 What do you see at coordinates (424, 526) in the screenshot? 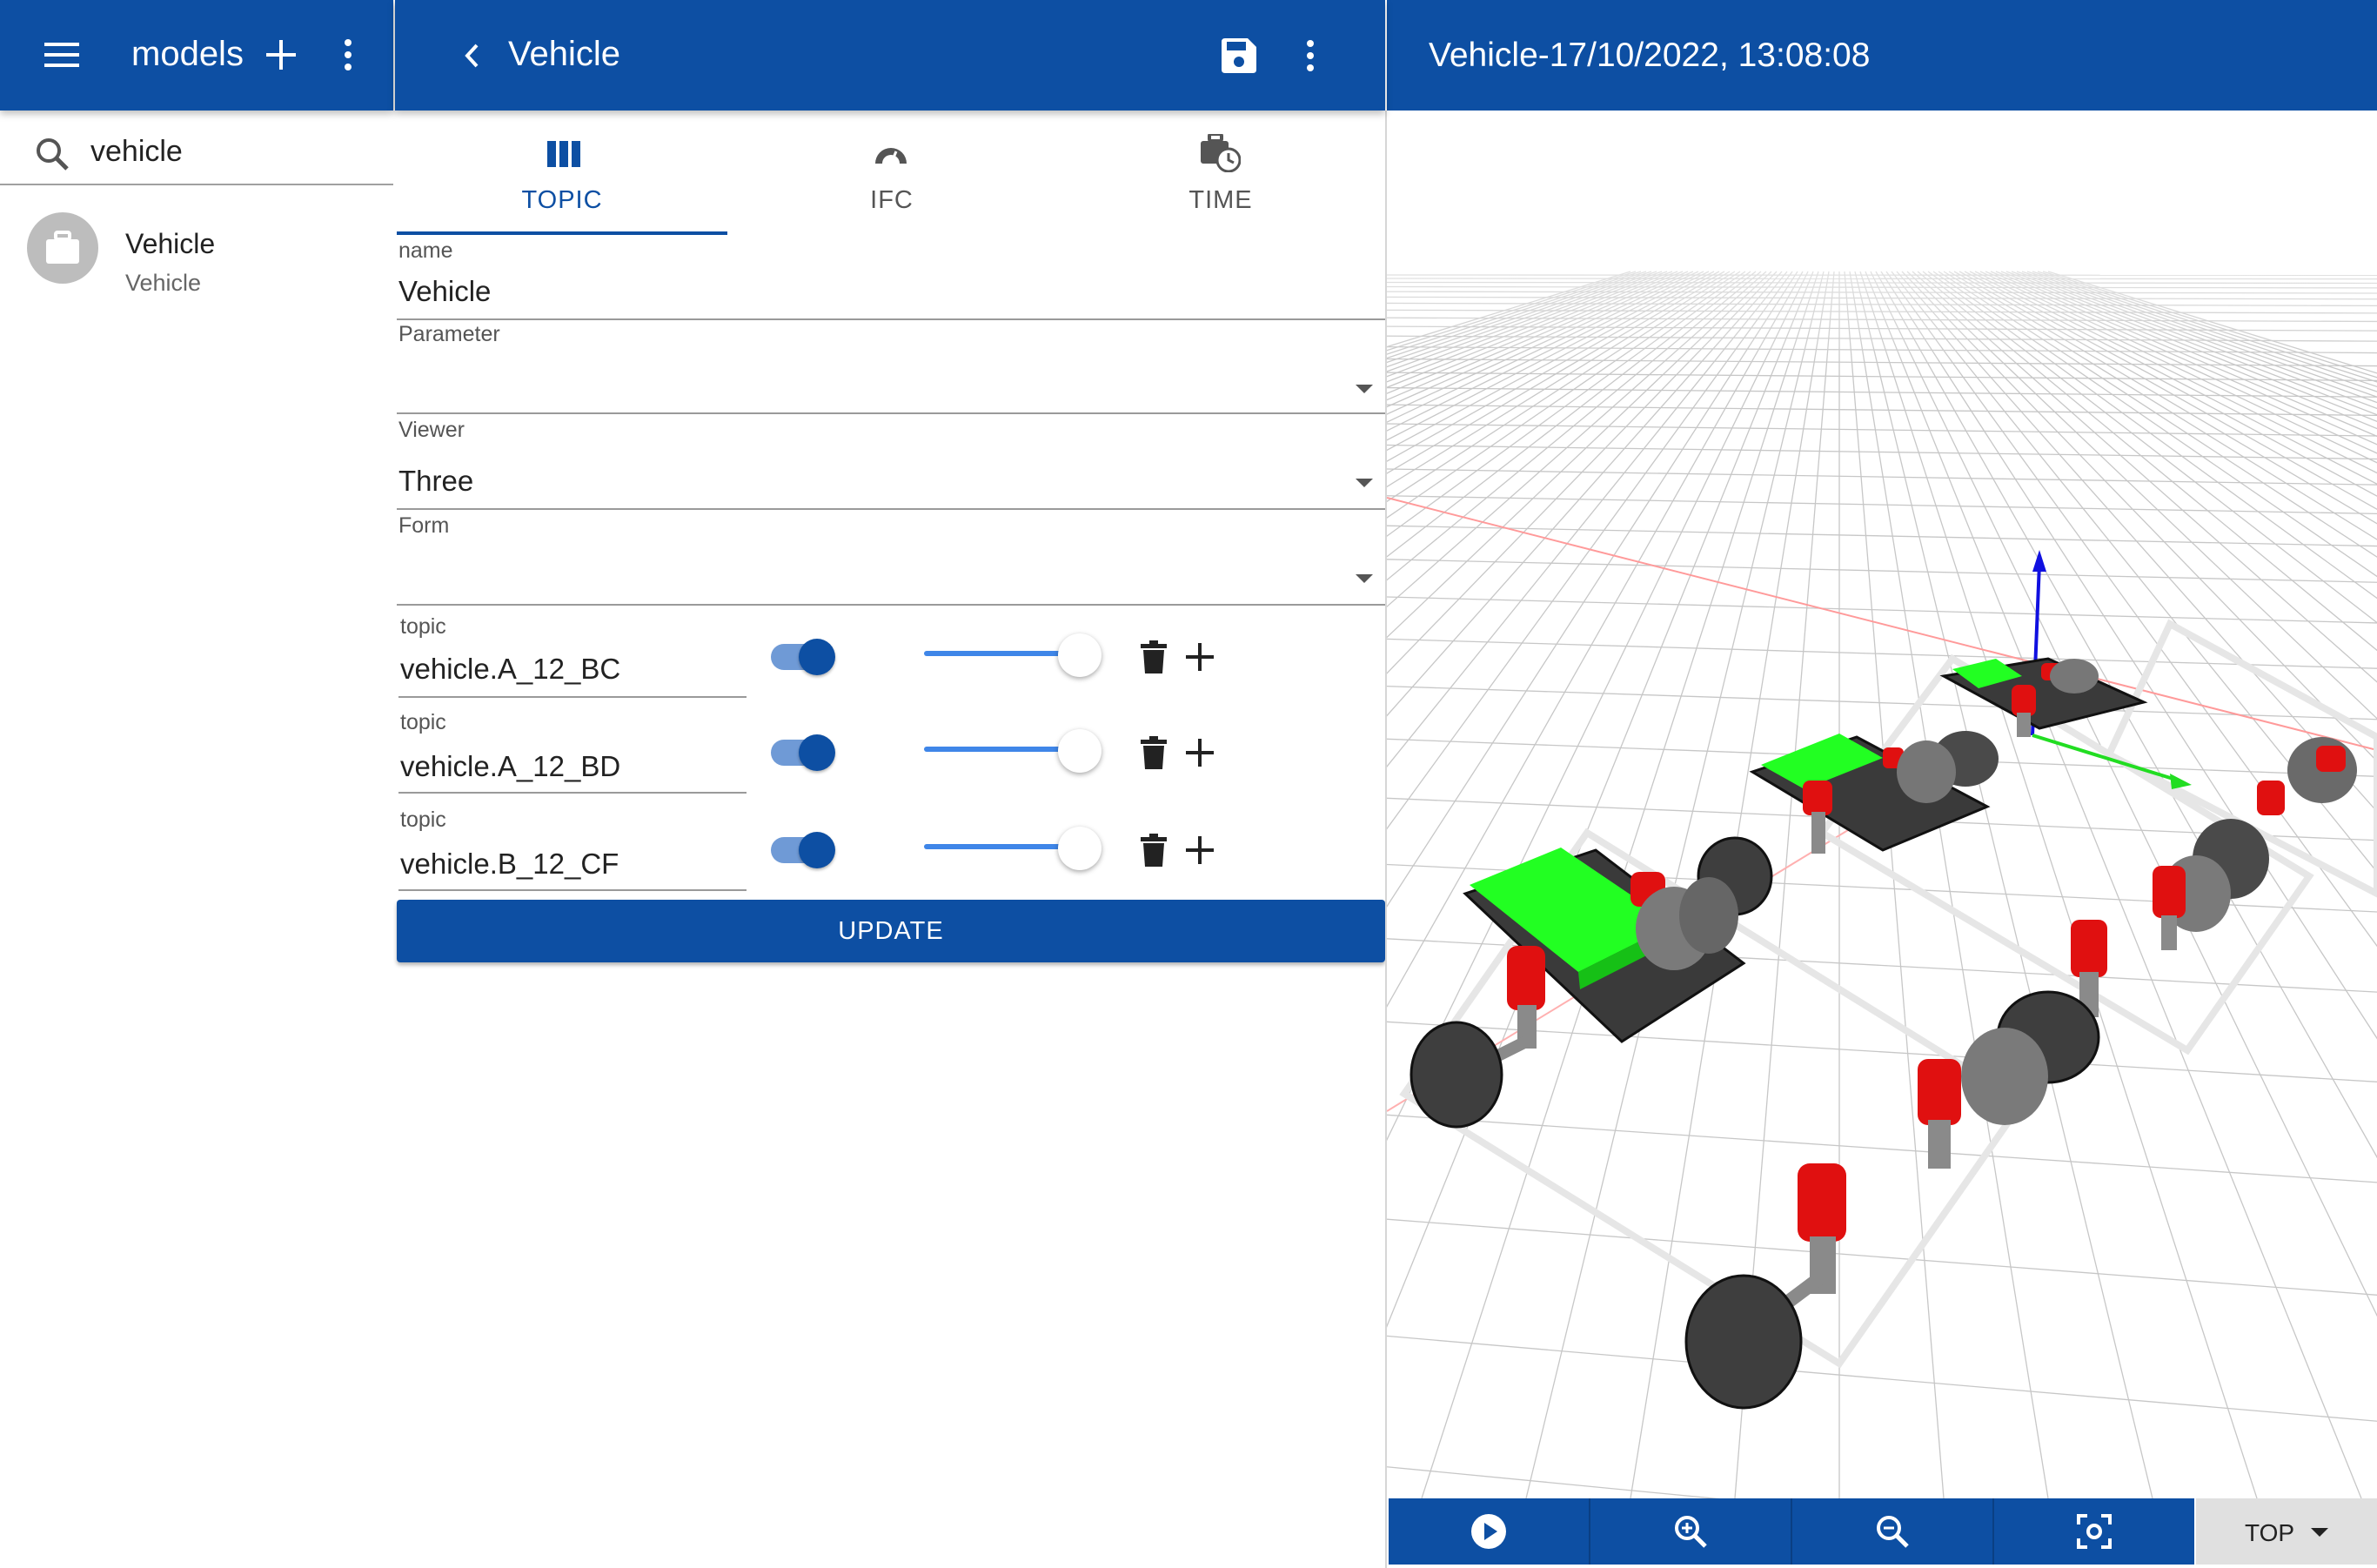
I see `form-select-label: Form` at bounding box center [424, 526].